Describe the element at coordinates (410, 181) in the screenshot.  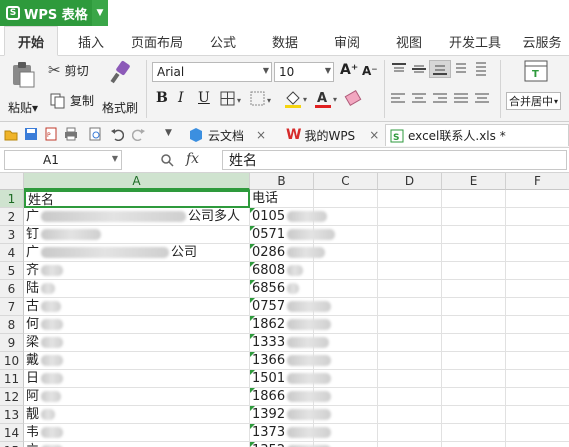
I see `column-header-d: D` at that location.